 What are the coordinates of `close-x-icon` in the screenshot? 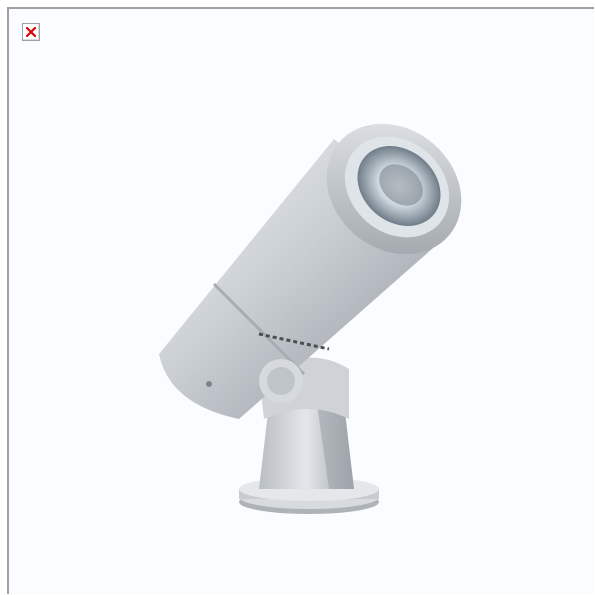 It's located at (31, 32).